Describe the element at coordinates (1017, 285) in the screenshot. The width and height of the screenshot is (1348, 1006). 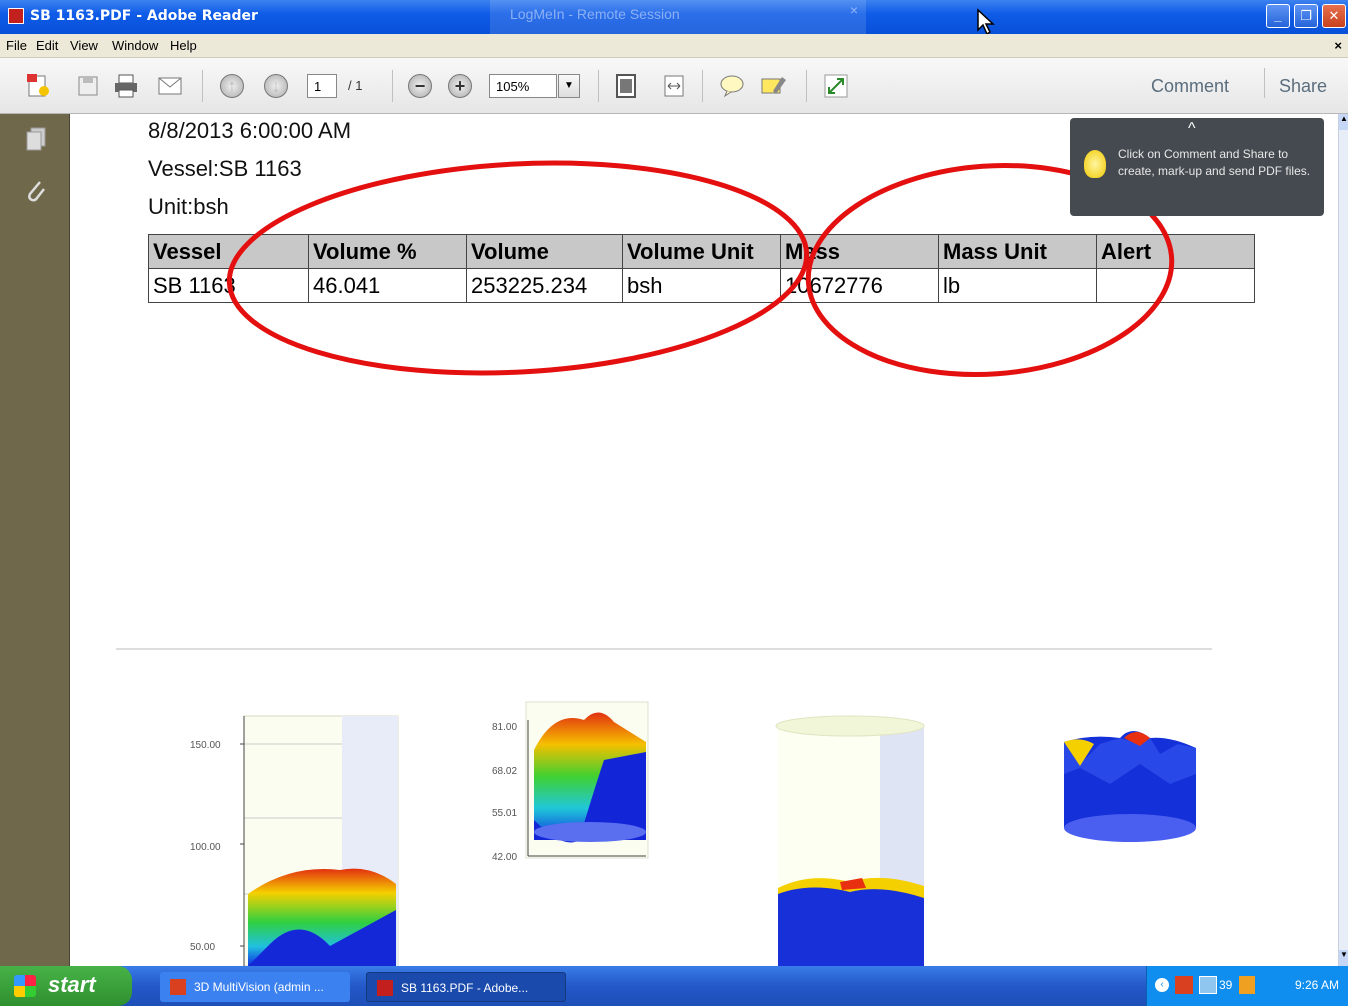
I see `table-cell: lb` at that location.